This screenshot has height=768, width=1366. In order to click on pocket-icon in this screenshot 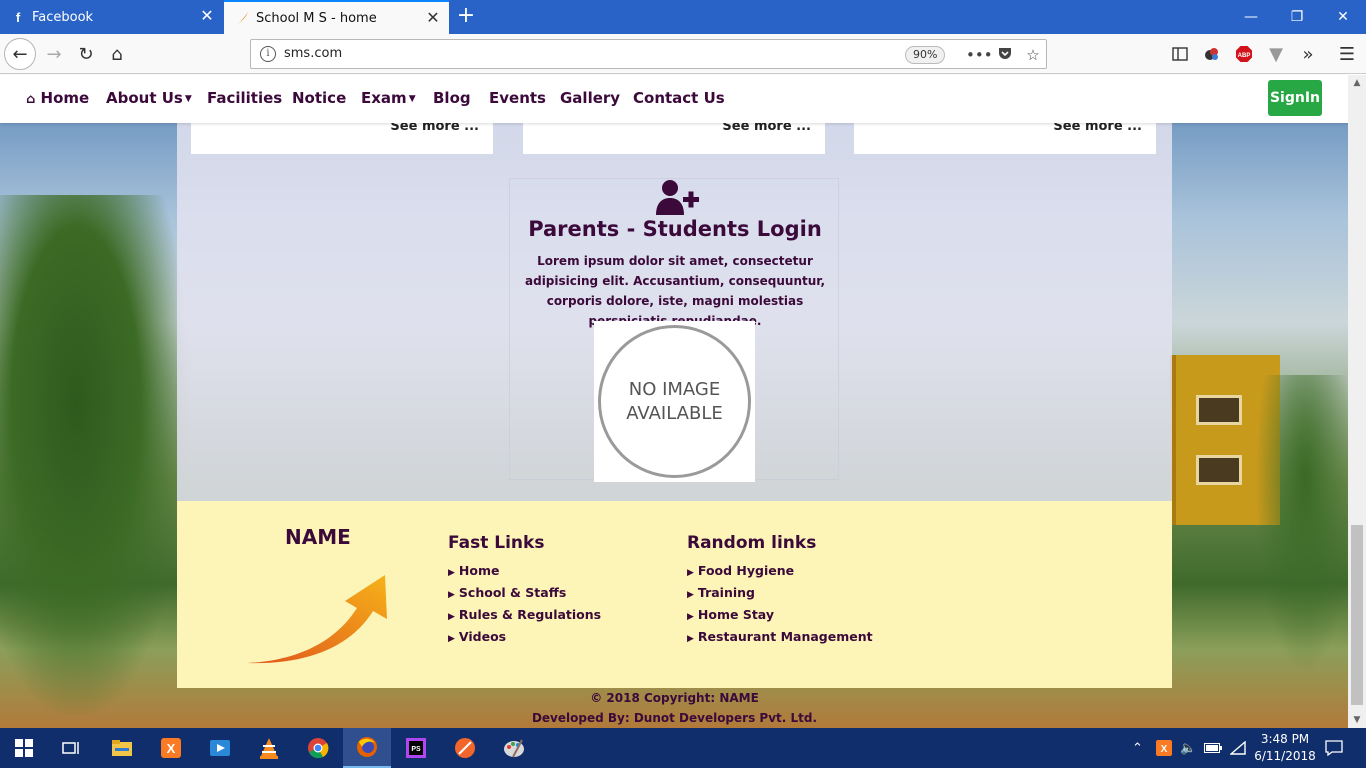, I will do `click(1005, 55)`.